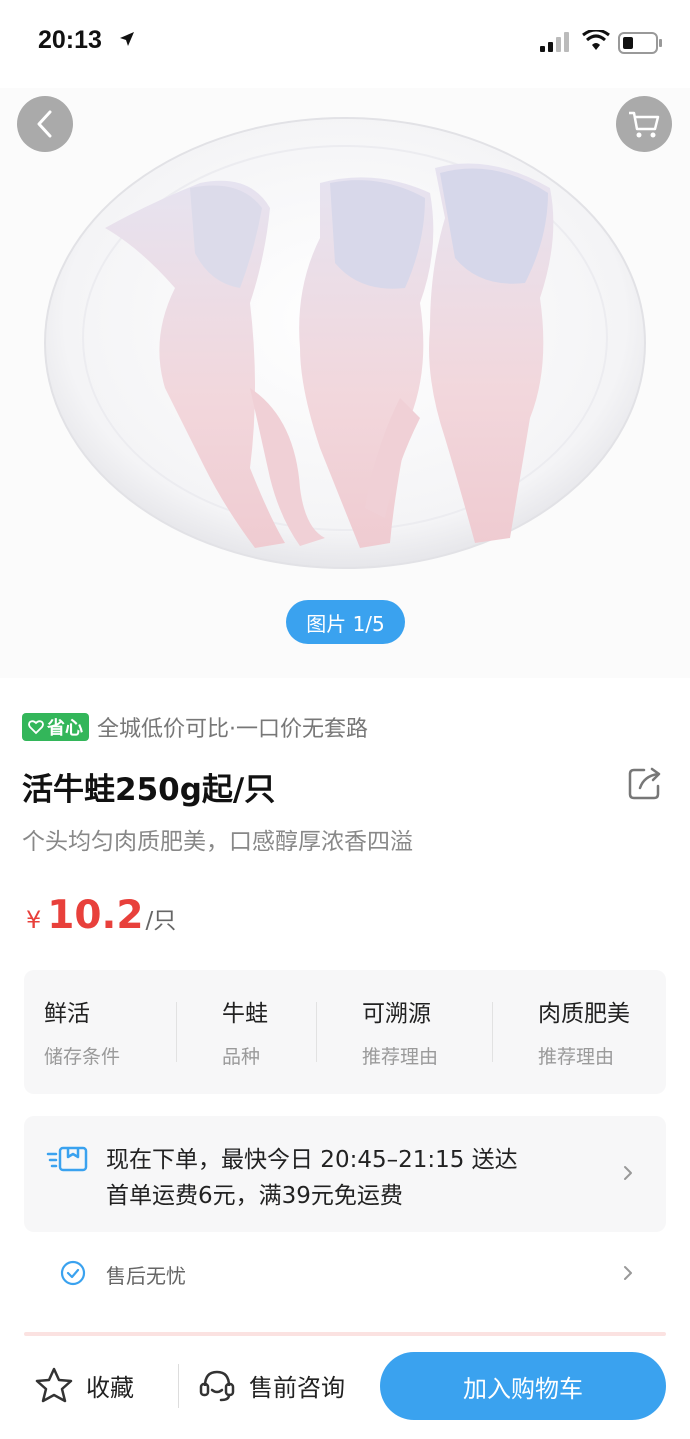 The image size is (690, 1439). What do you see at coordinates (82, 1057) in the screenshot?
I see `attribute-key: 储存条件` at bounding box center [82, 1057].